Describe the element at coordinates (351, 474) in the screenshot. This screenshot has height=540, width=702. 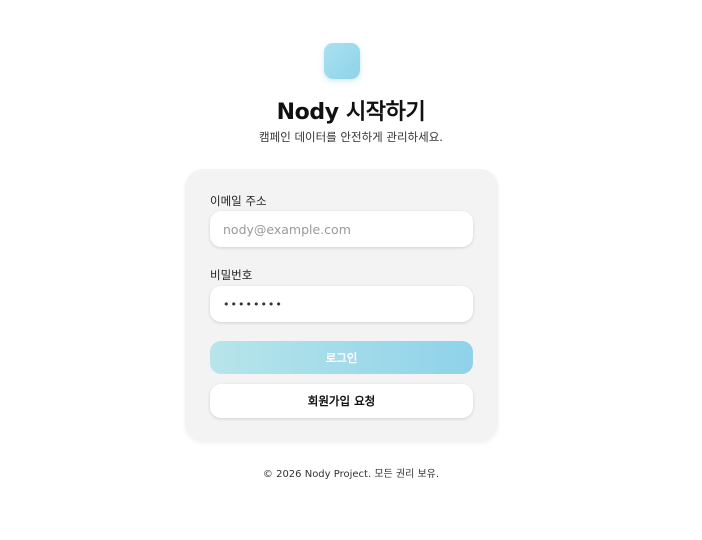
I see `footer-copyright: © 2026 Nody Project. 모든 권리 보유.` at that location.